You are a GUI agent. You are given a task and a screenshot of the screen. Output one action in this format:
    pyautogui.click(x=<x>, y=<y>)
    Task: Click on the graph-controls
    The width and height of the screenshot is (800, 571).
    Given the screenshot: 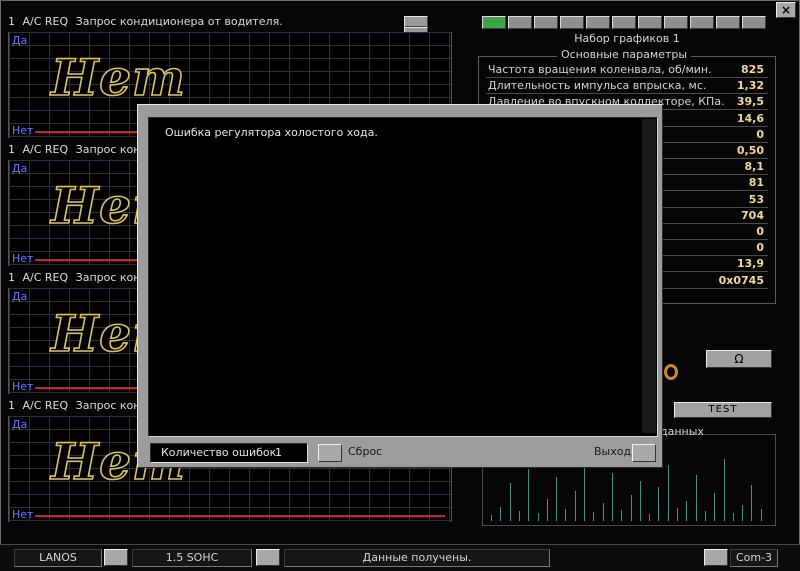 What is the action you would take?
    pyautogui.click(x=428, y=27)
    